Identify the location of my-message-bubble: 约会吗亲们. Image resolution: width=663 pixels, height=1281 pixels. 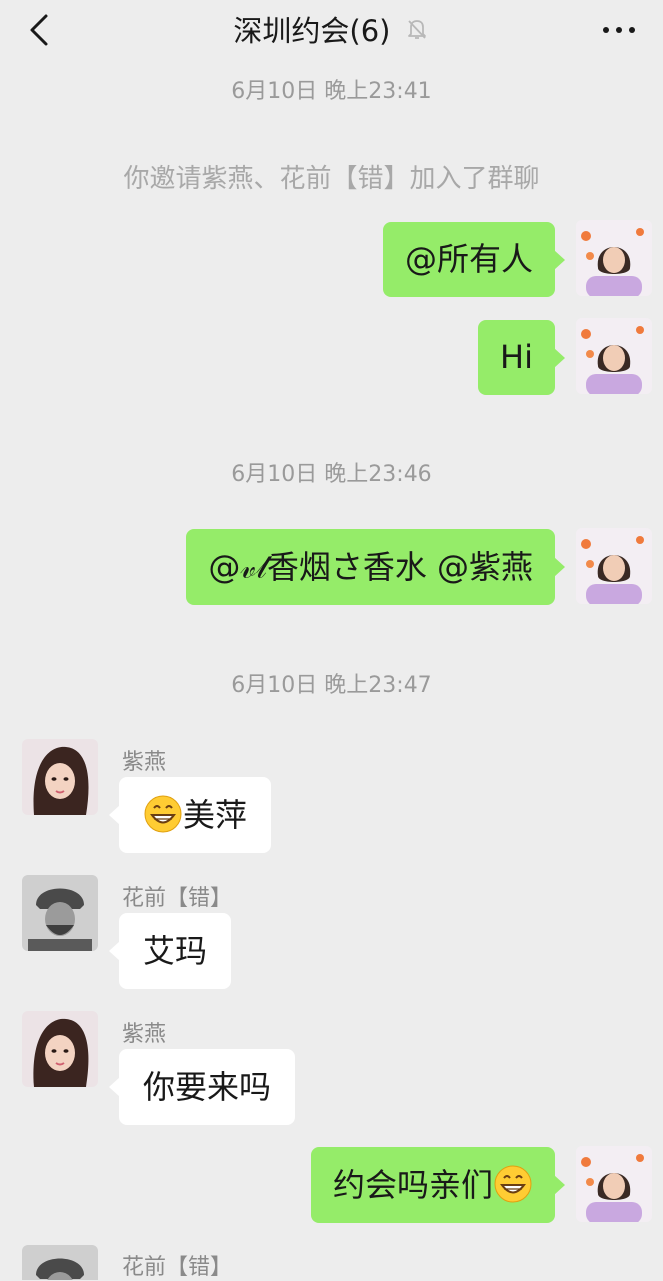
(438, 1185).